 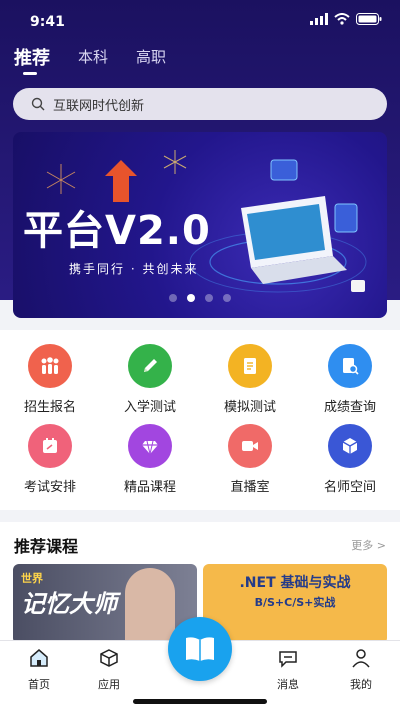 What do you see at coordinates (39, 684) in the screenshot?
I see `nav-label: 首页` at bounding box center [39, 684].